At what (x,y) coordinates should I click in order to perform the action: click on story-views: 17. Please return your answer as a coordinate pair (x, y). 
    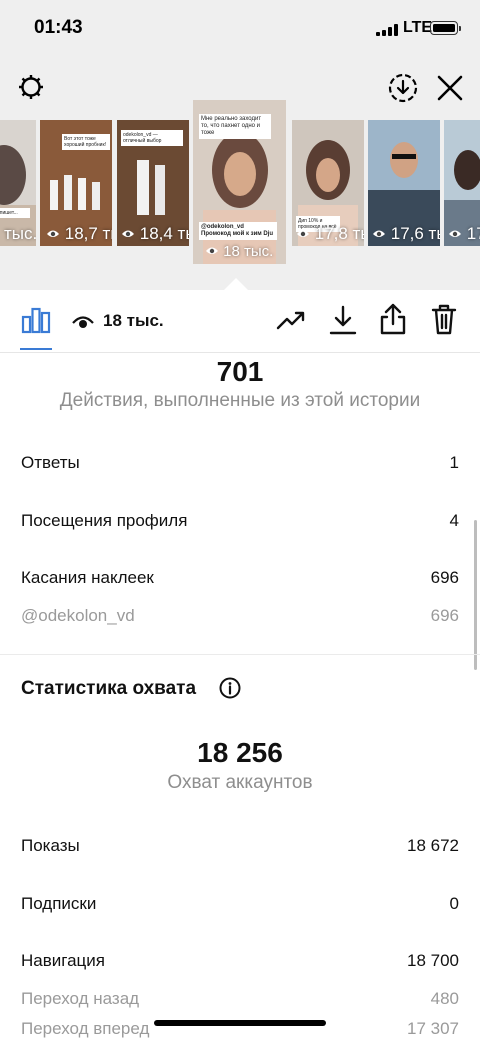
    Looking at the image, I should click on (464, 234).